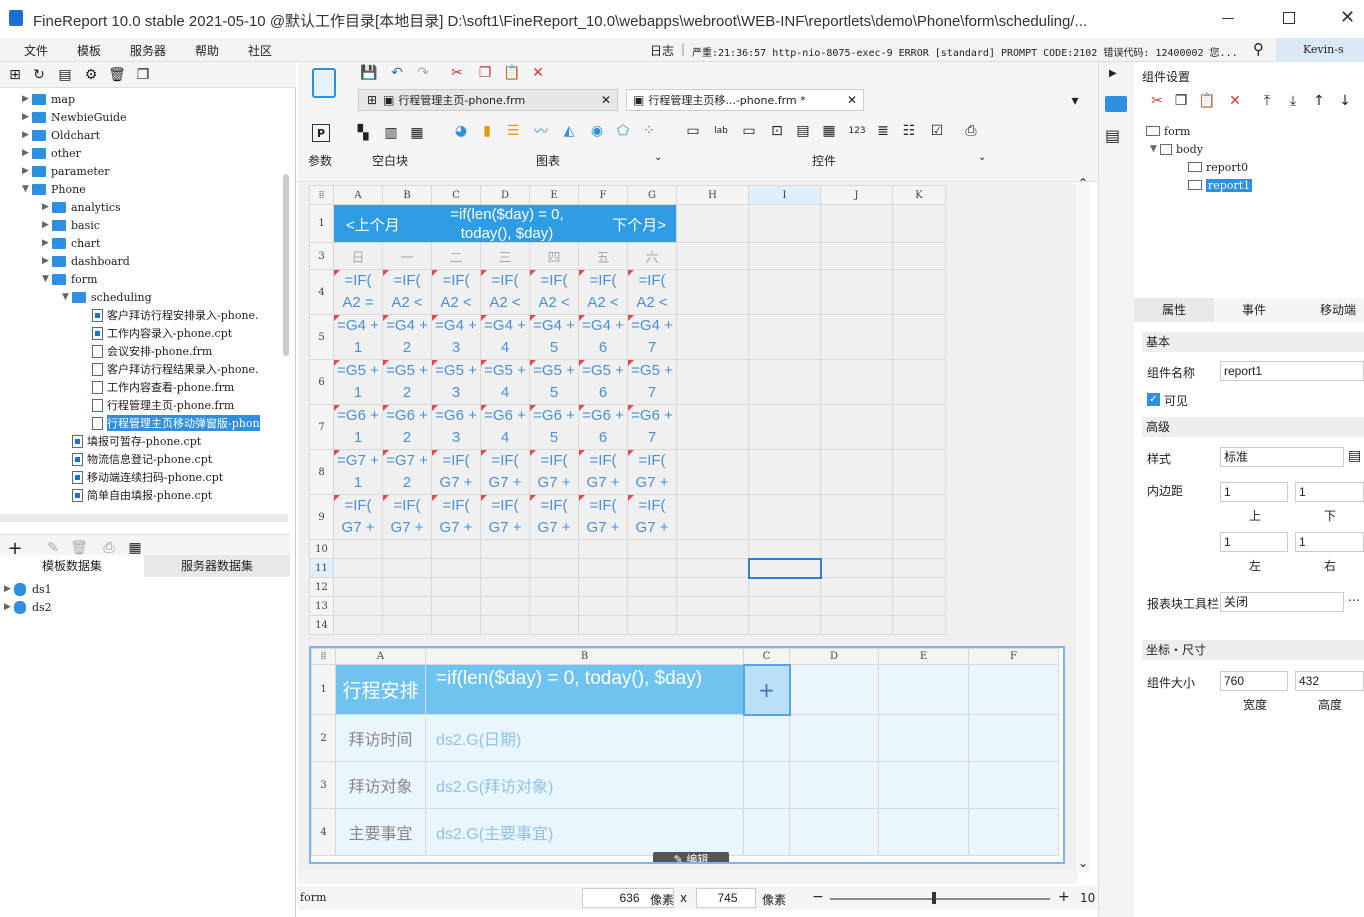 This screenshot has height=917, width=1364. I want to click on tree-item: 会议安排-phone.frm, so click(147, 351).